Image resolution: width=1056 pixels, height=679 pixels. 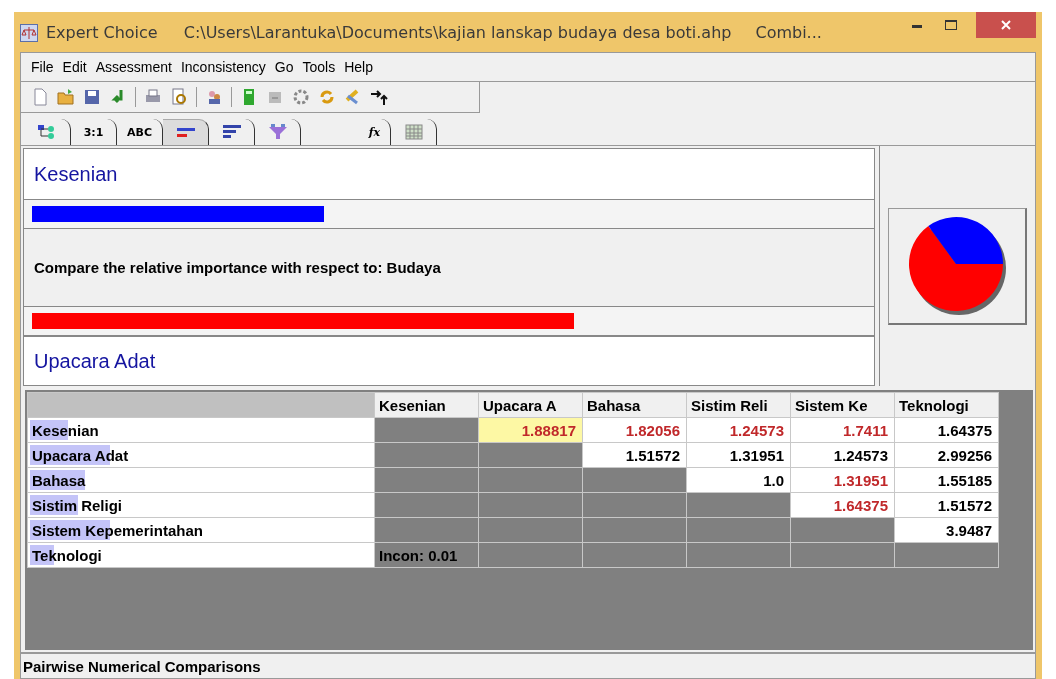 What do you see at coordinates (358, 67) in the screenshot?
I see `menu-item: Help` at bounding box center [358, 67].